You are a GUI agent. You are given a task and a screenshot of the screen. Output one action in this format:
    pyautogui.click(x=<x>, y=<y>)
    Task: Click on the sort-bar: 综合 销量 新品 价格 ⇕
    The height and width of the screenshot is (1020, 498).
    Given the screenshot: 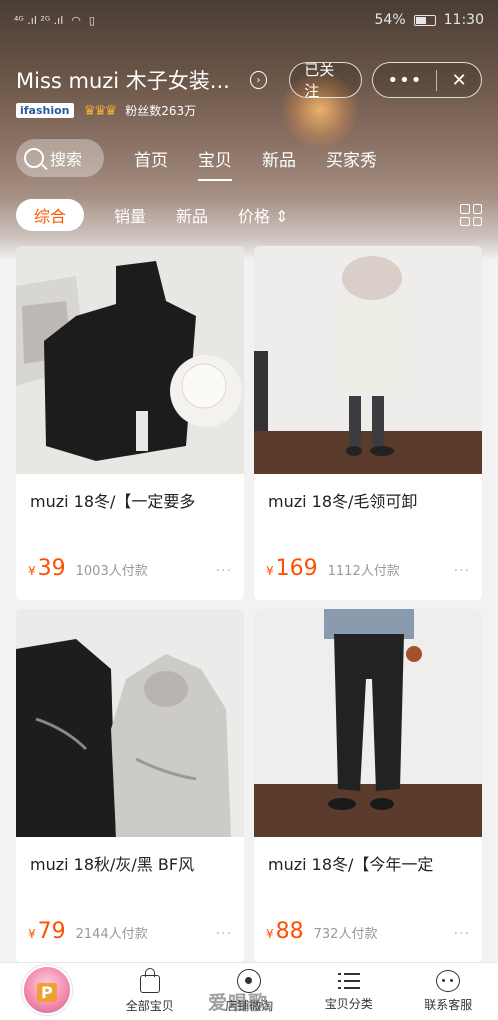 What is the action you would take?
    pyautogui.click(x=249, y=215)
    